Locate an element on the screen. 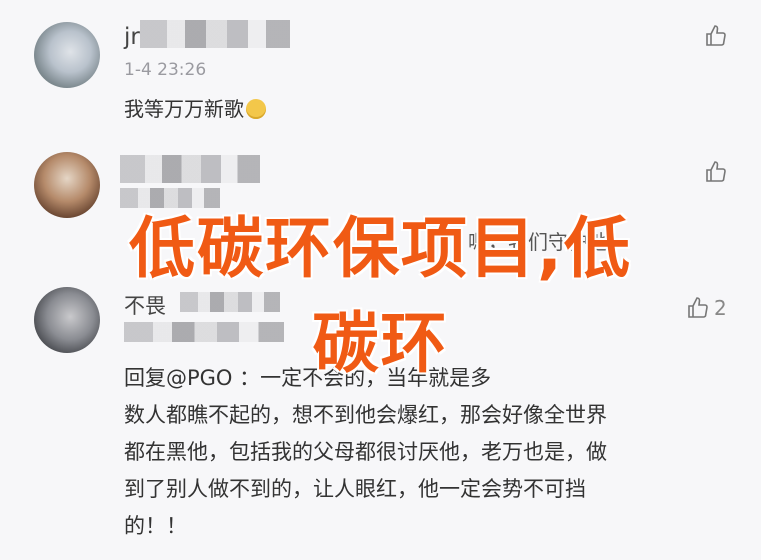 The width and height of the screenshot is (761, 560). overlay-title-line-1: 低碳环保项目,低 is located at coordinates (380, 248).